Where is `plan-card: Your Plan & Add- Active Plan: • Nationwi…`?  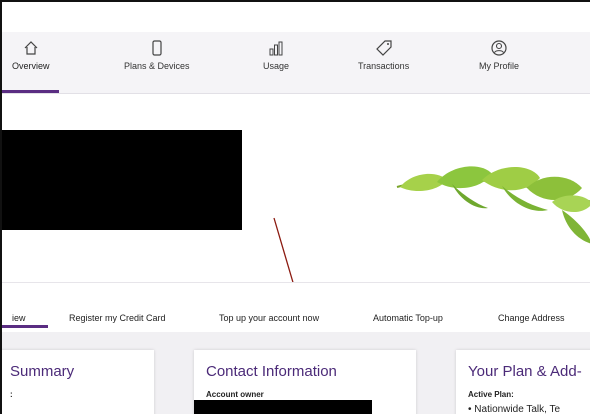 plan-card: Your Plan & Add- Active Plan: • Nationwi… is located at coordinates (523, 382).